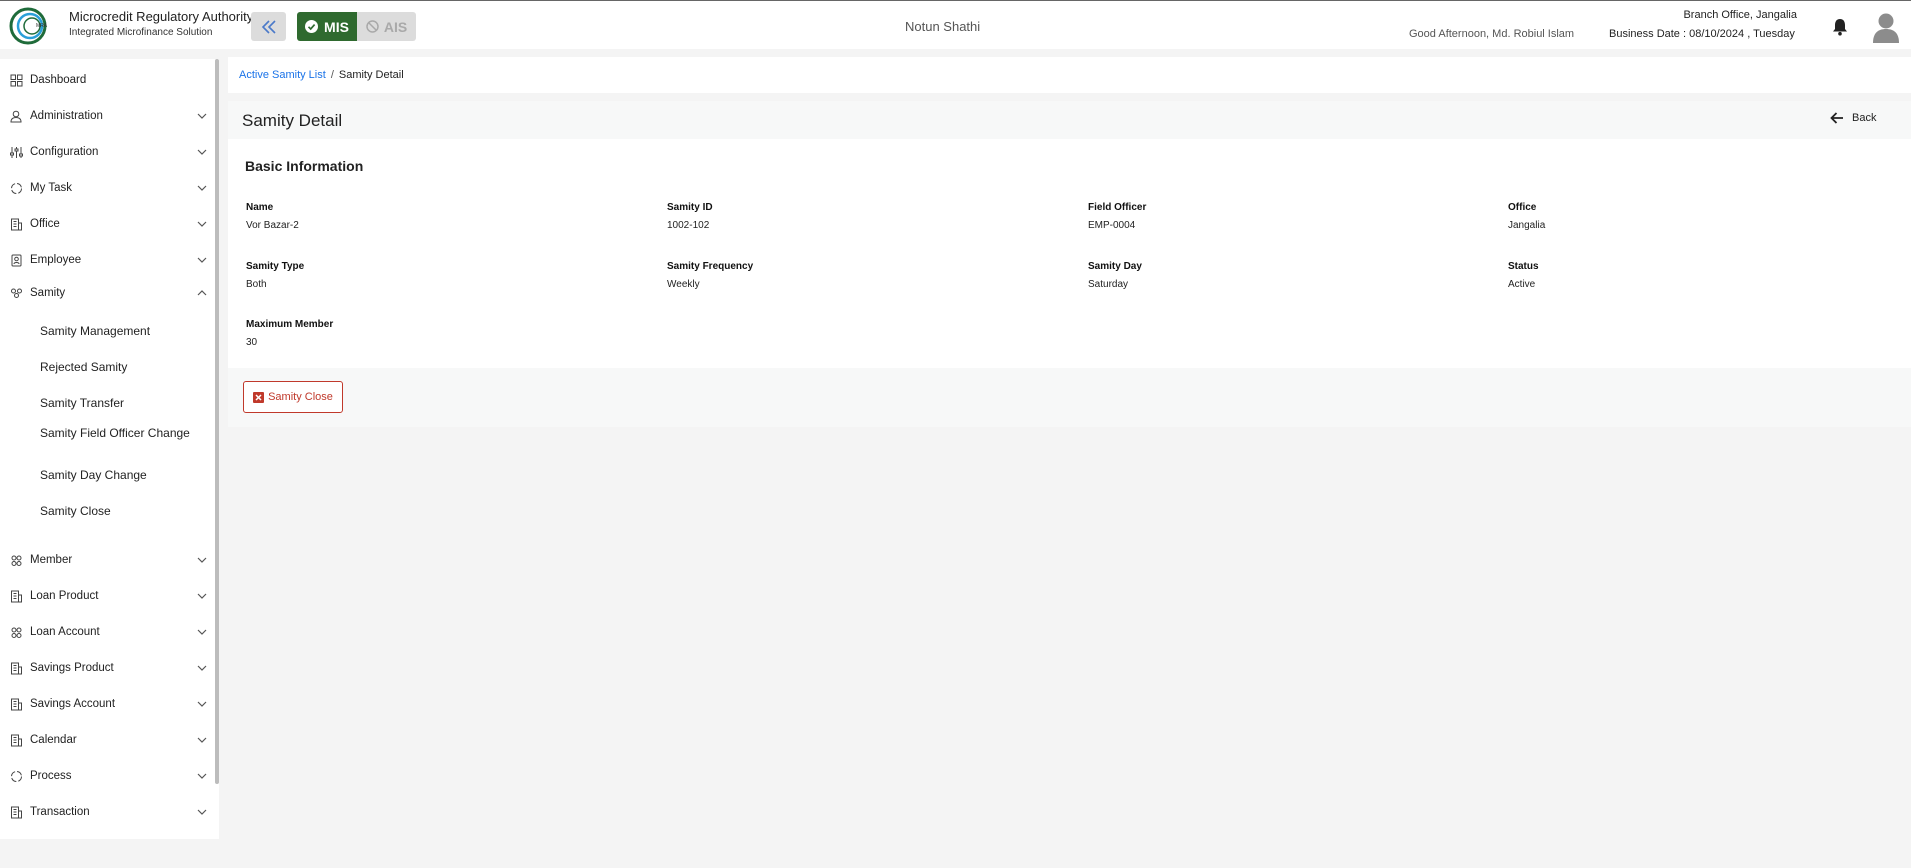  Describe the element at coordinates (252, 342) in the screenshot. I see `field-value-maximum-member: 30` at that location.